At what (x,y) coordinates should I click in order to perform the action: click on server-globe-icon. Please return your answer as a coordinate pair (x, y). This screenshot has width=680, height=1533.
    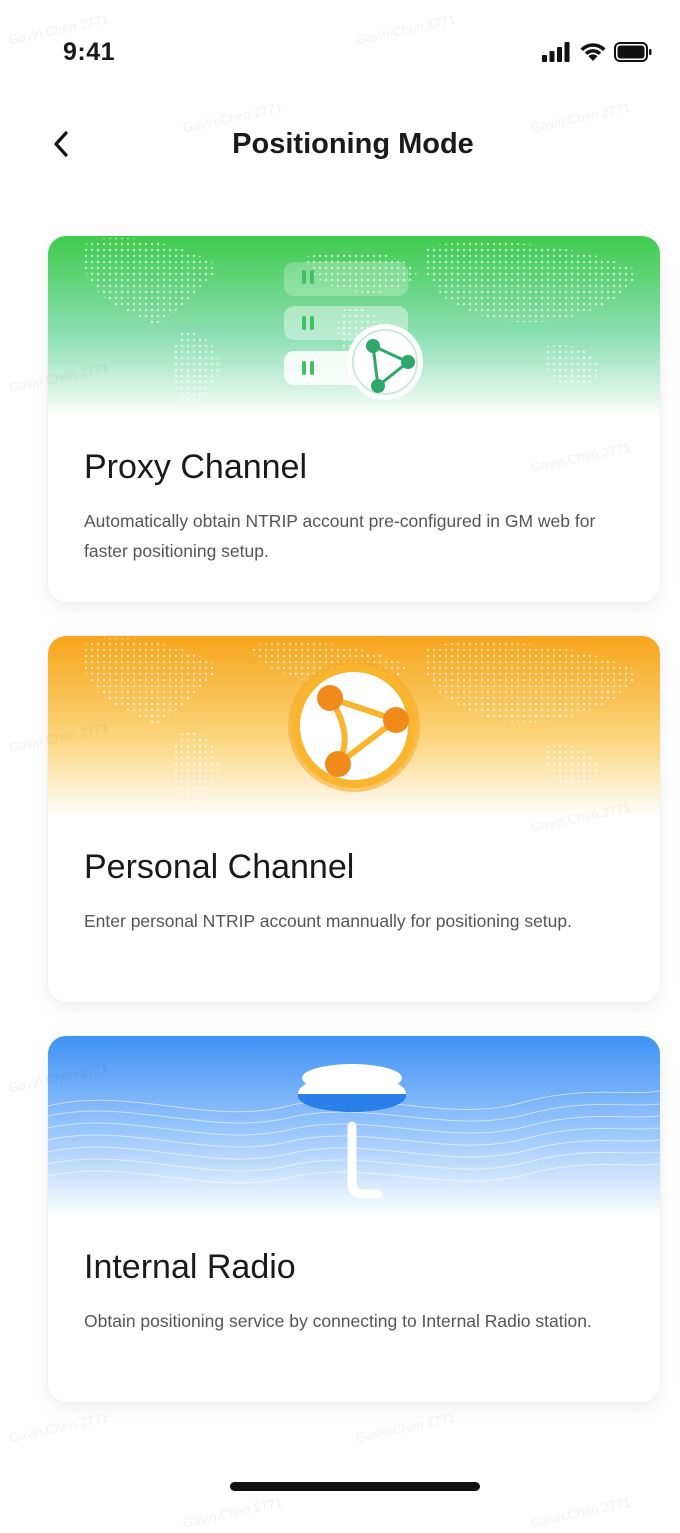
    Looking at the image, I should click on (353, 331).